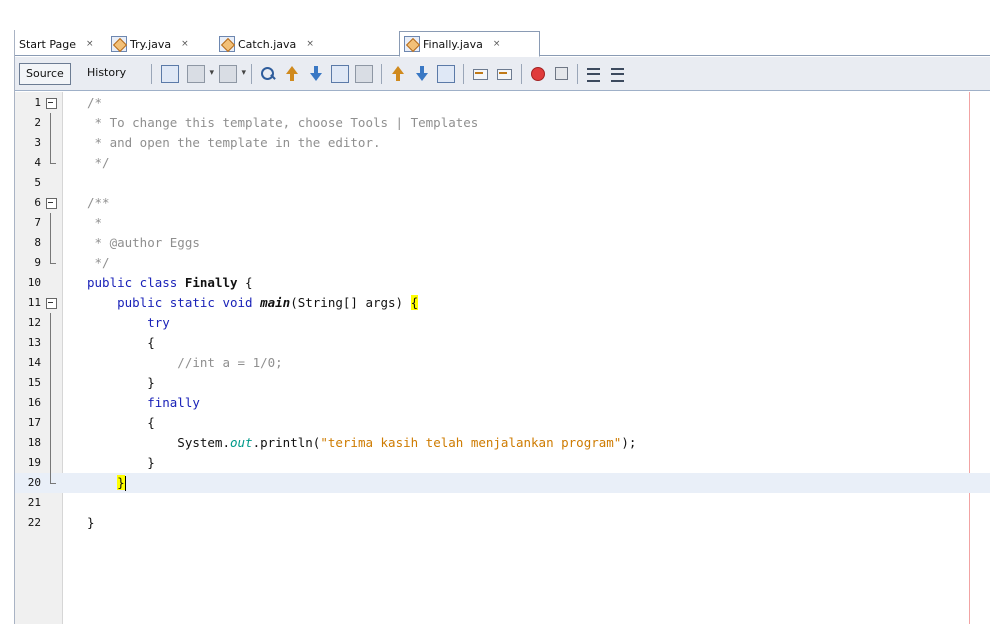 The height and width of the screenshot is (624, 1003). I want to click on code-text: public class Finally {, so click(170, 283).